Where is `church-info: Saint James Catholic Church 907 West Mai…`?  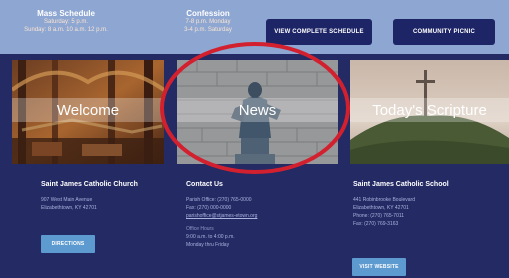
church-info: Saint James Catholic Church 907 West Mai… is located at coordinates (101, 196).